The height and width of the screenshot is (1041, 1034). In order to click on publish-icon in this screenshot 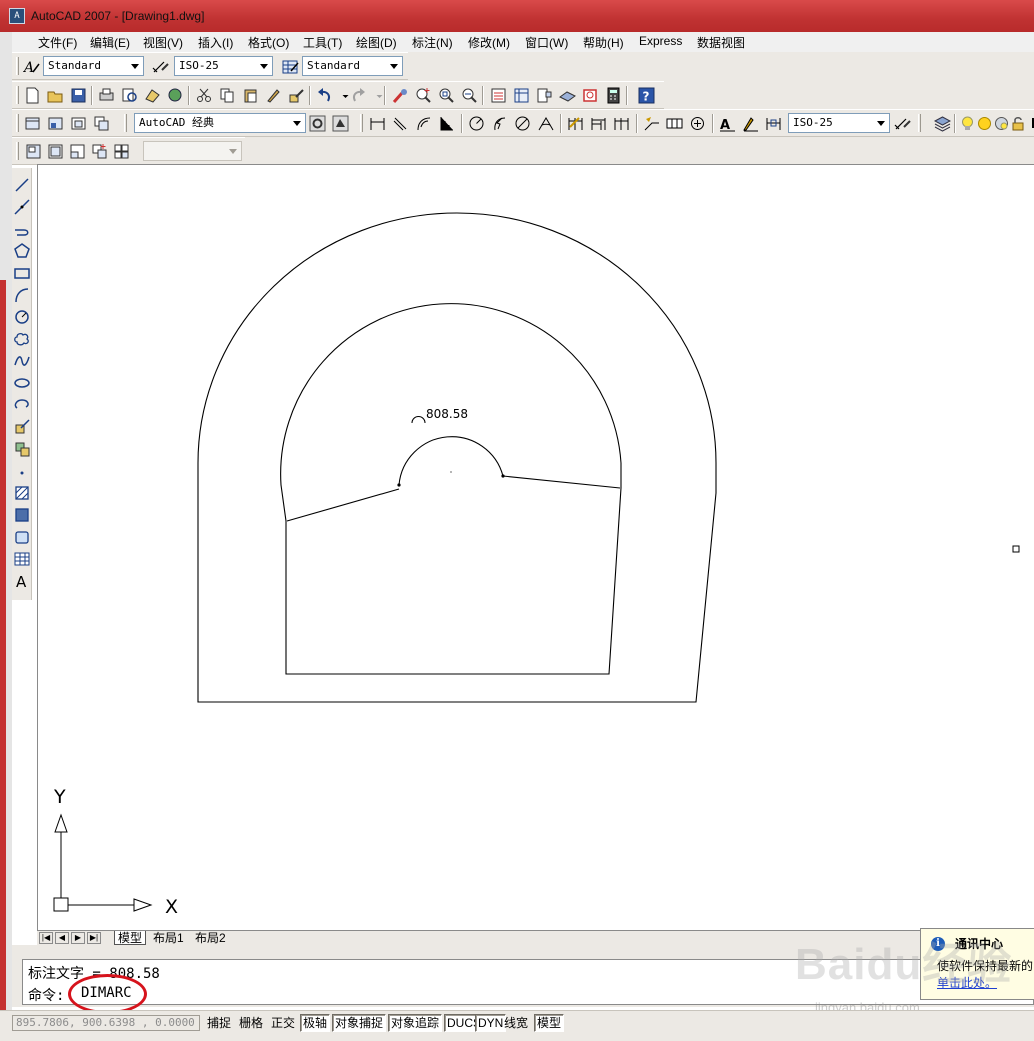, I will do `click(152, 95)`.